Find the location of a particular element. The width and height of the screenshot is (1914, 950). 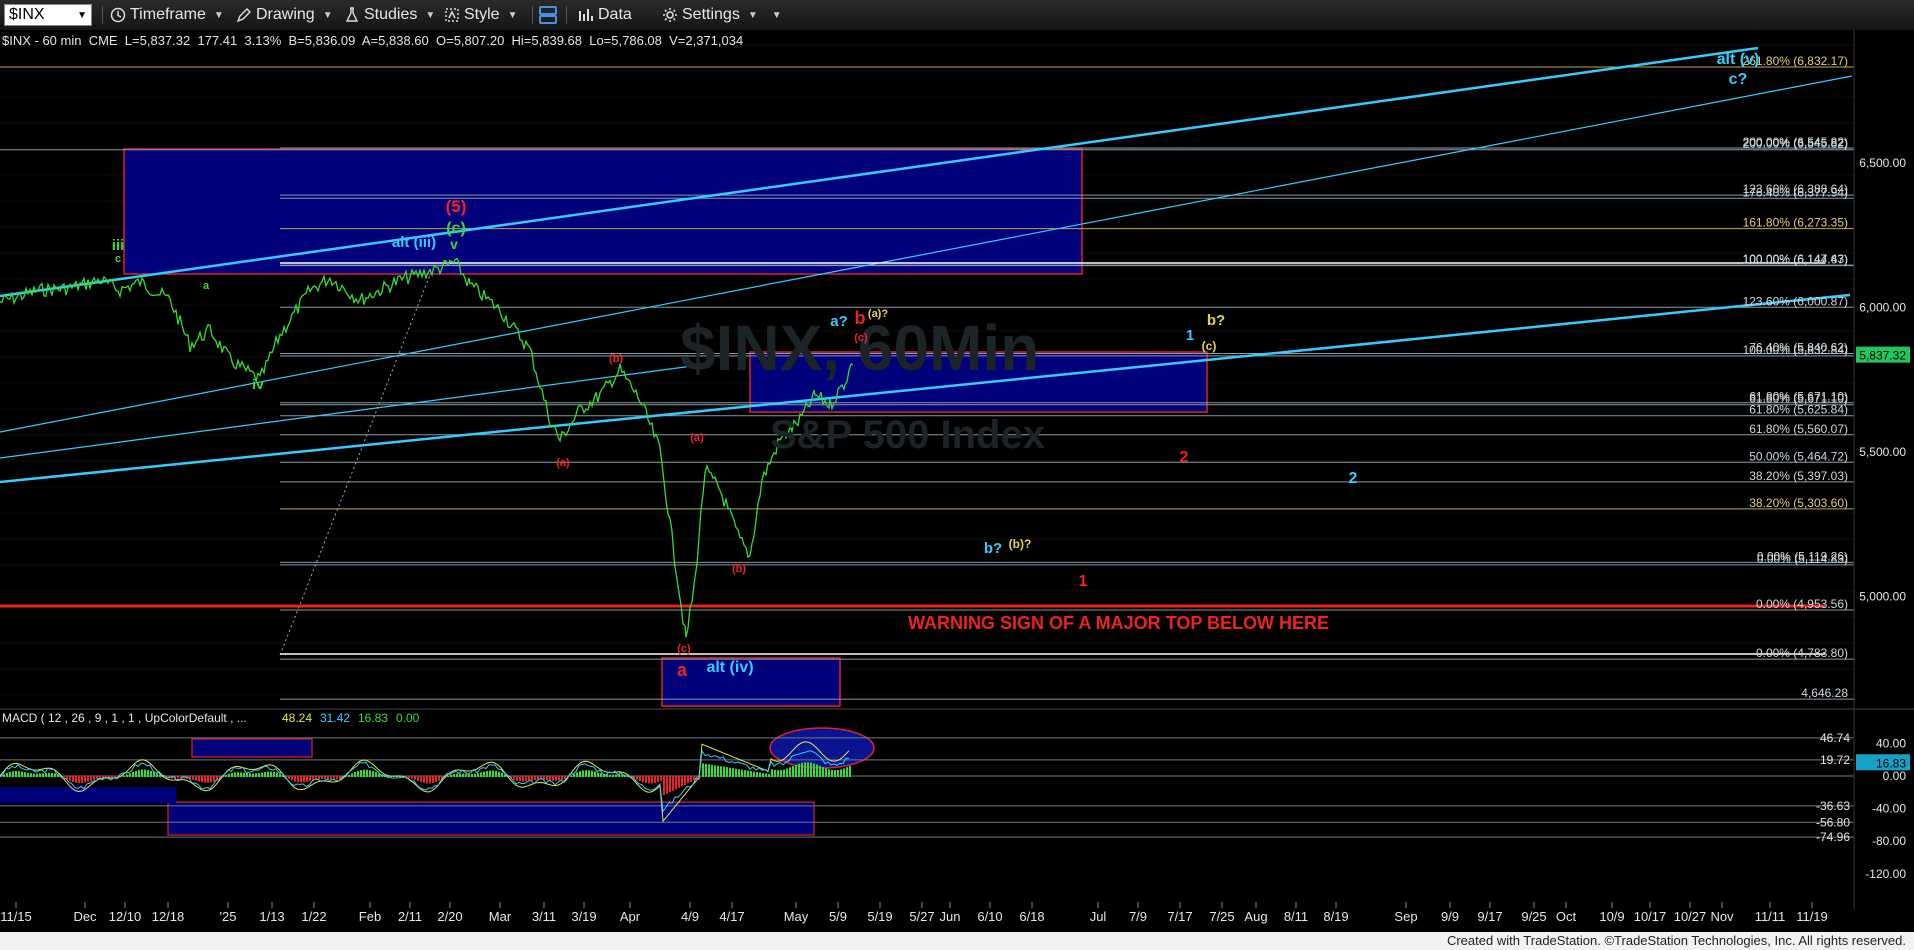

data-label: Data is located at coordinates (615, 14).